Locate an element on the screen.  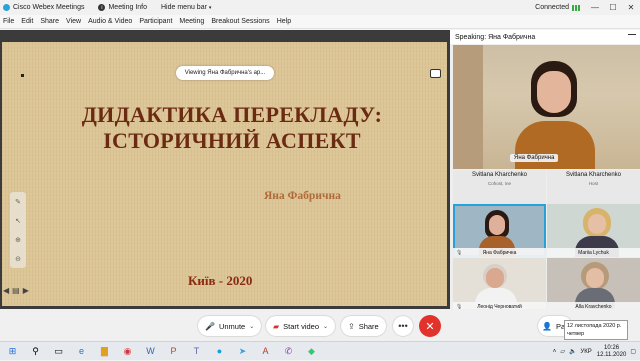
webex-taskbar-icon: ● is located at coordinates (219, 351).